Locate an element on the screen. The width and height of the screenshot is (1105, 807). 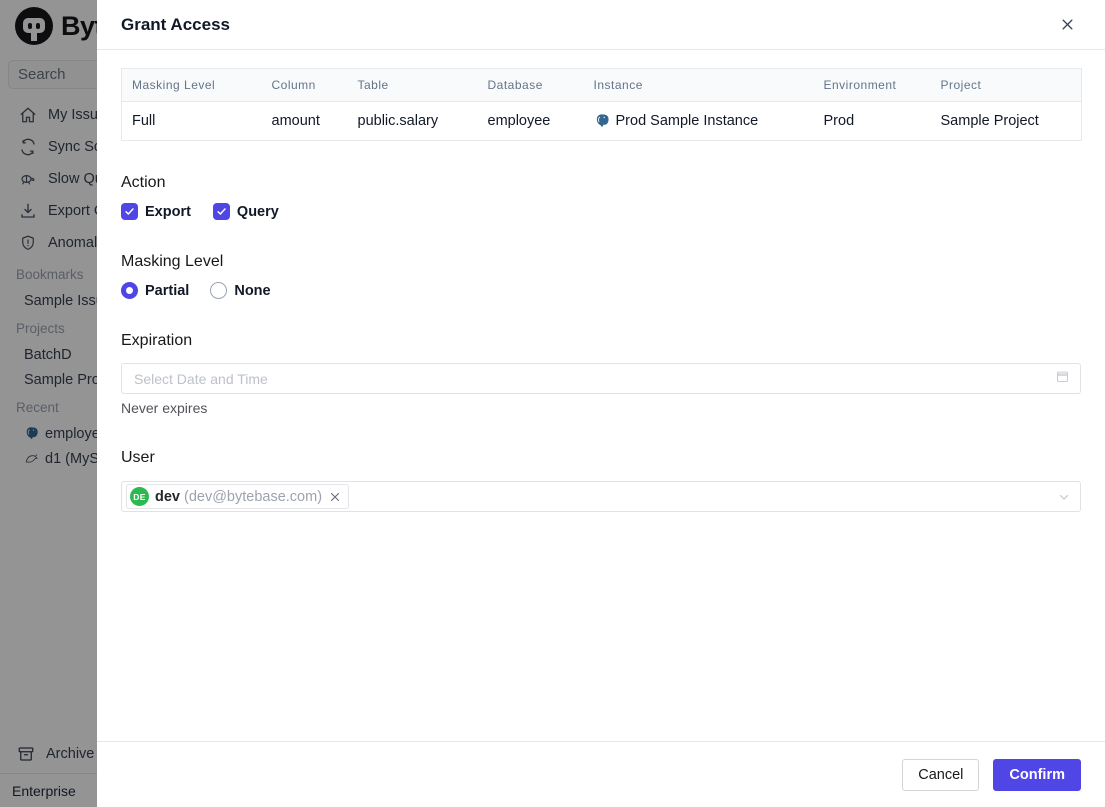
action-section-heading: Action is located at coordinates (143, 182).